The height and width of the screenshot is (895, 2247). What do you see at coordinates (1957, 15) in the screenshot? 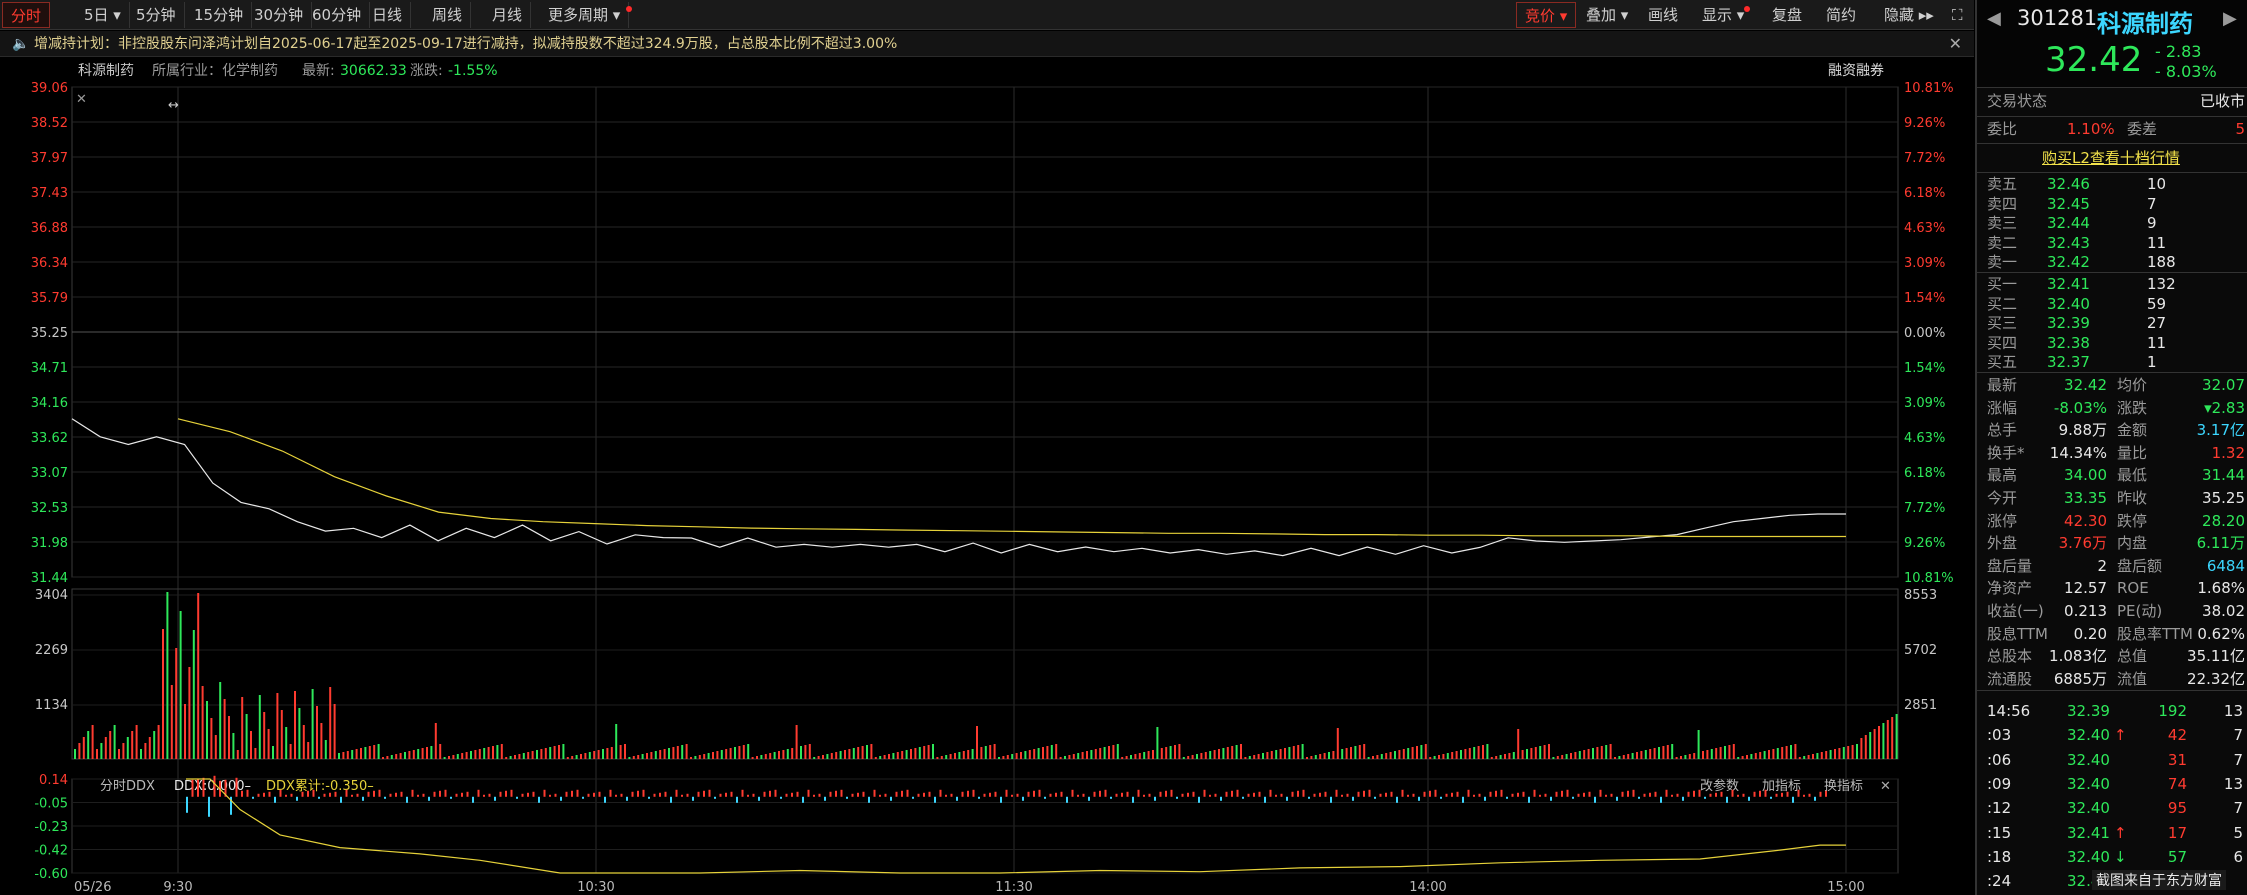
I see `fullscreen-icon: ⛶` at bounding box center [1957, 15].